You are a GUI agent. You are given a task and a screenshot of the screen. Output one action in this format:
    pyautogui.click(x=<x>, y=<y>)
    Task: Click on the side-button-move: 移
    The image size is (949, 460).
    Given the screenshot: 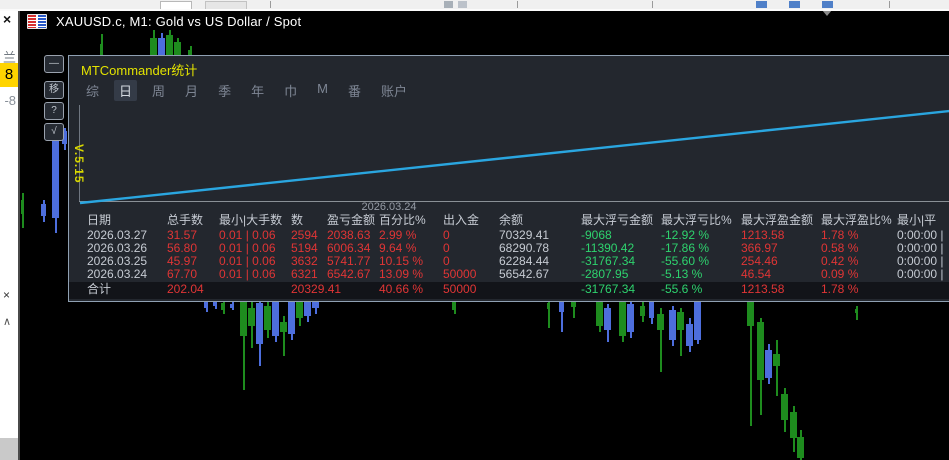 What is the action you would take?
    pyautogui.click(x=54, y=90)
    